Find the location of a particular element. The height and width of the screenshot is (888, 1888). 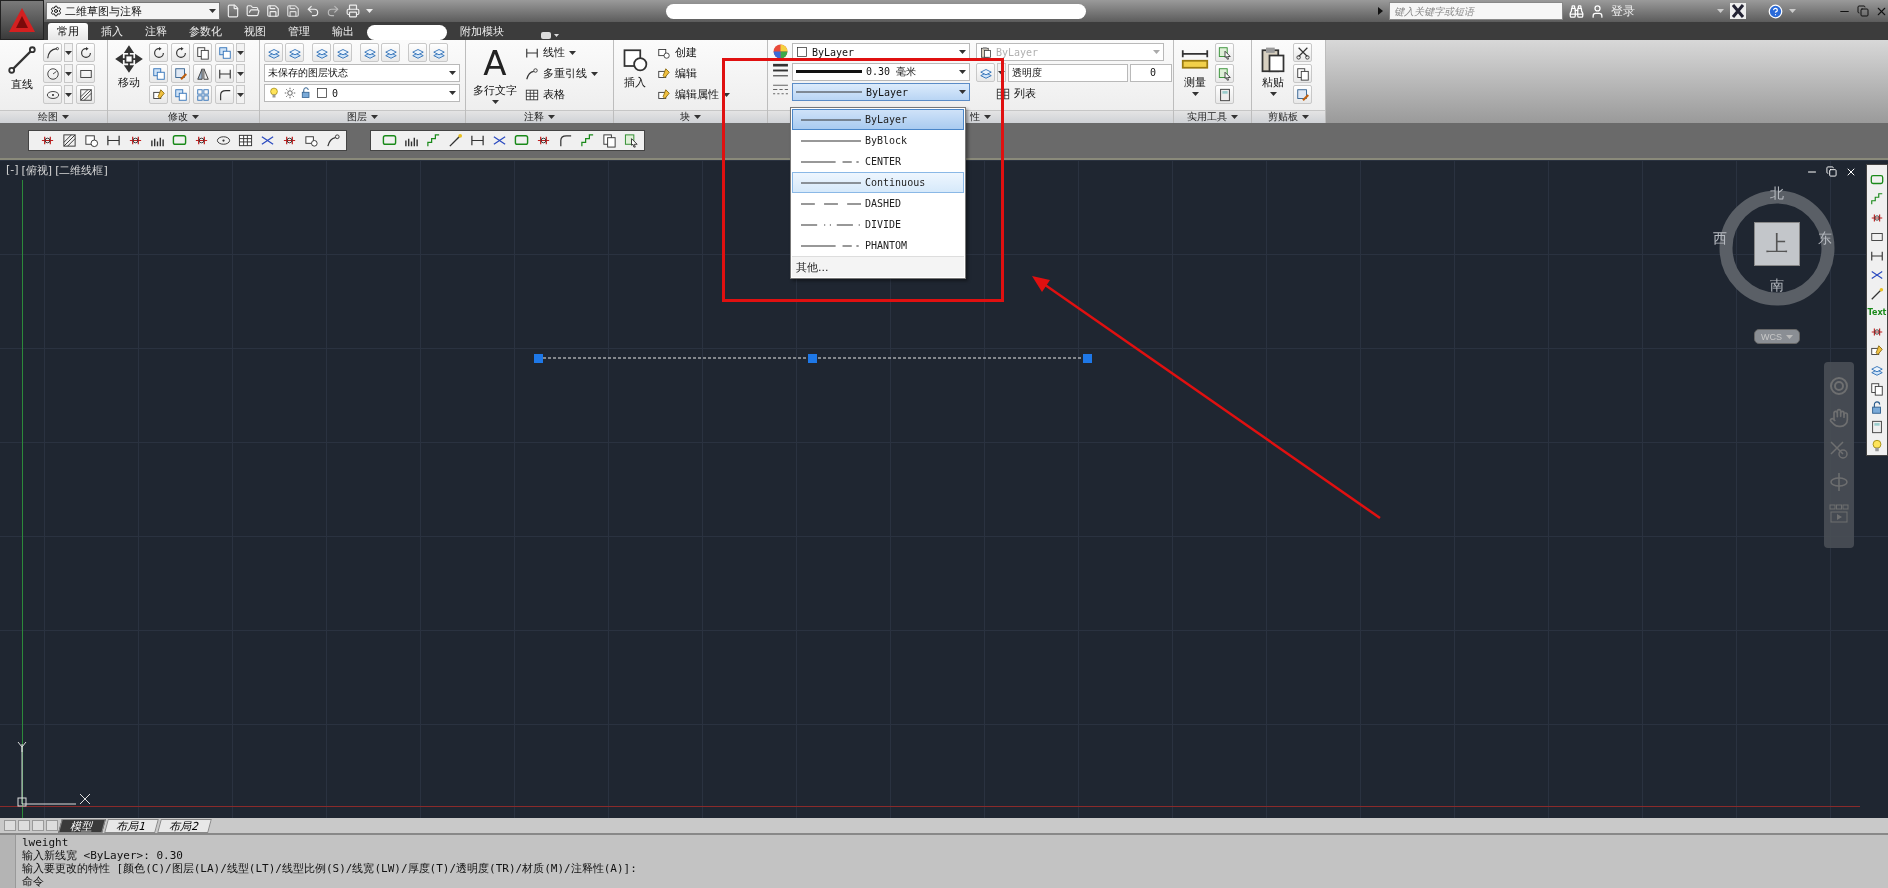

create-block-button: 创建 is located at coordinates (693, 52).